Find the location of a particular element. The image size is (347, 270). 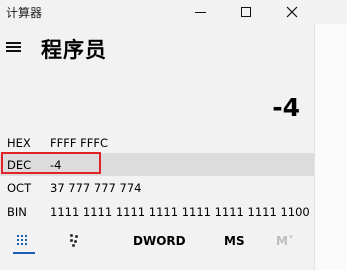

close-icon is located at coordinates (292, 12).